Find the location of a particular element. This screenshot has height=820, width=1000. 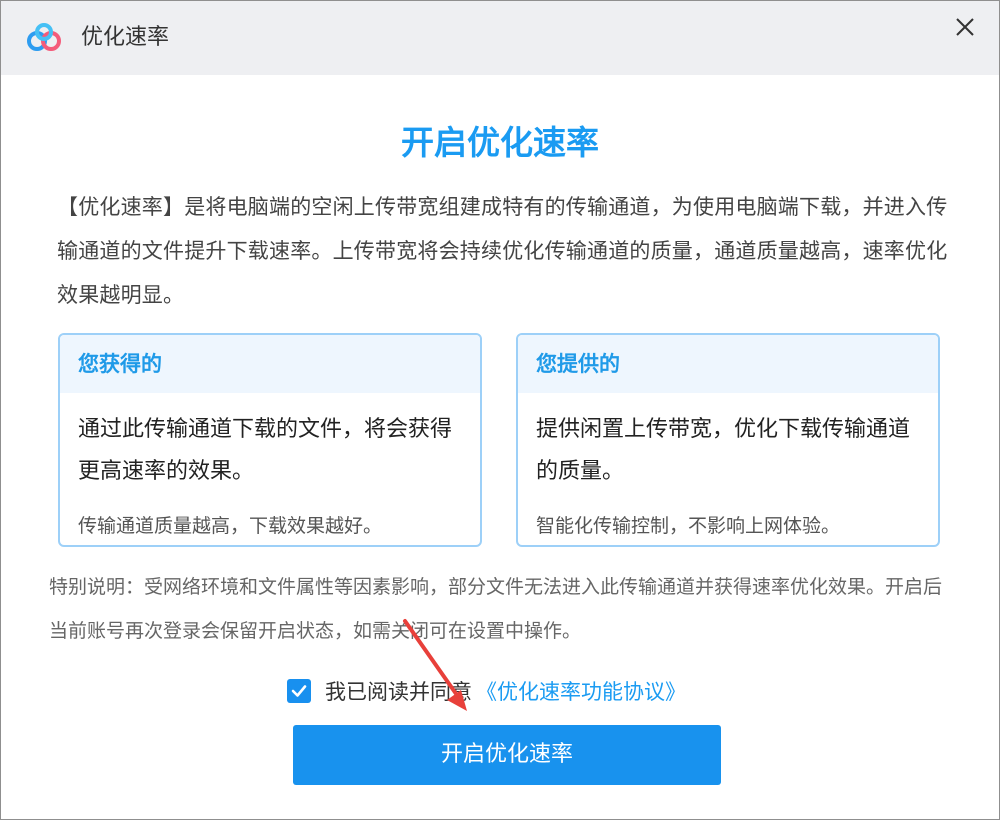

agreement-checkbox is located at coordinates (299, 691).